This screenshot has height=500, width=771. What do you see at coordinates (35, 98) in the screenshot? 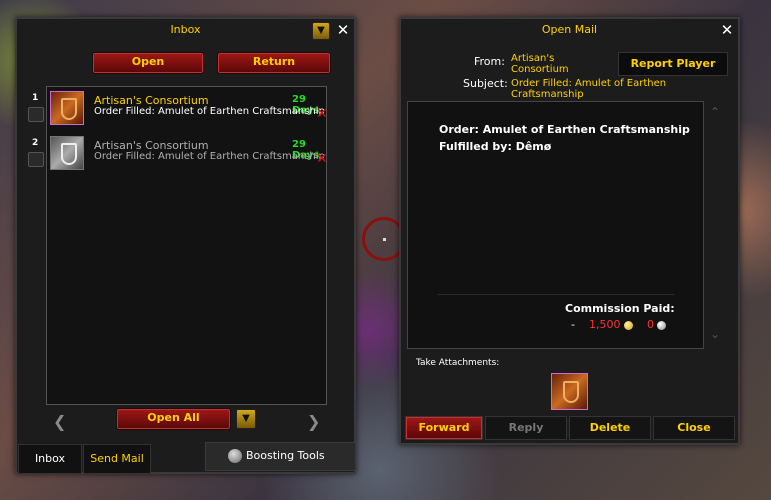
I see `item-number: 1` at bounding box center [35, 98].